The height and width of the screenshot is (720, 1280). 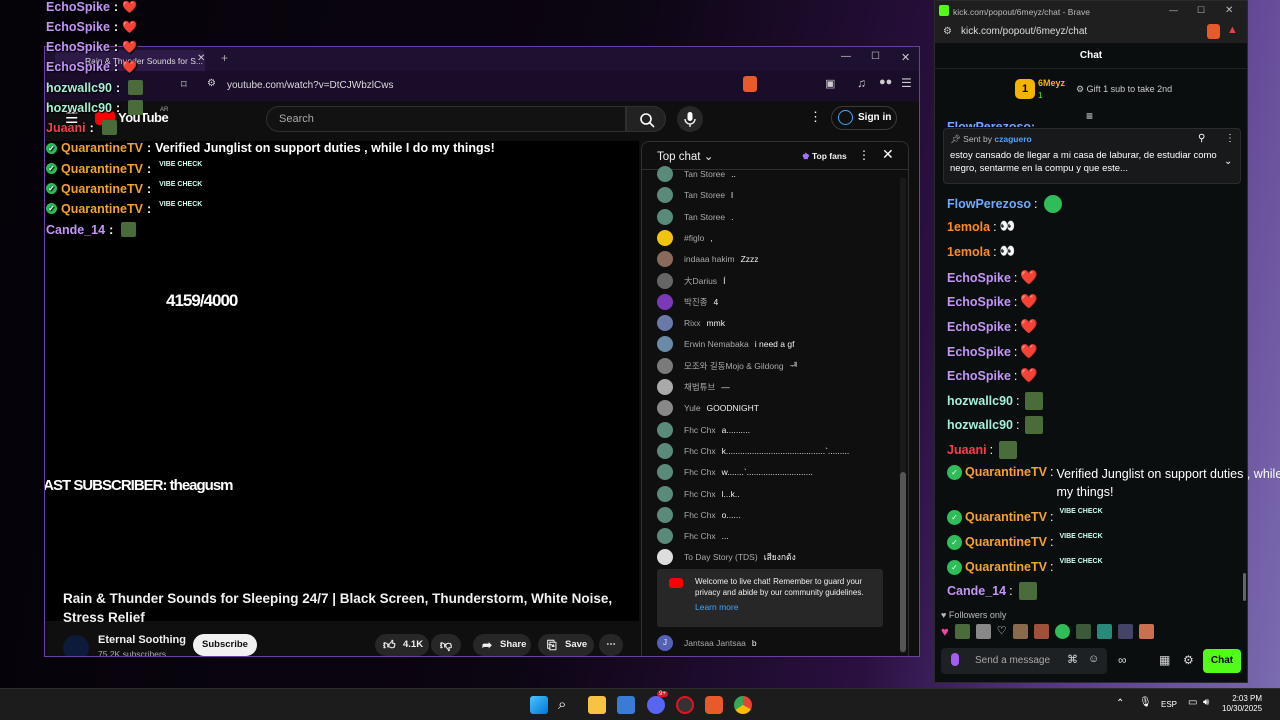 I want to click on start-button-icon, so click(x=539, y=705).